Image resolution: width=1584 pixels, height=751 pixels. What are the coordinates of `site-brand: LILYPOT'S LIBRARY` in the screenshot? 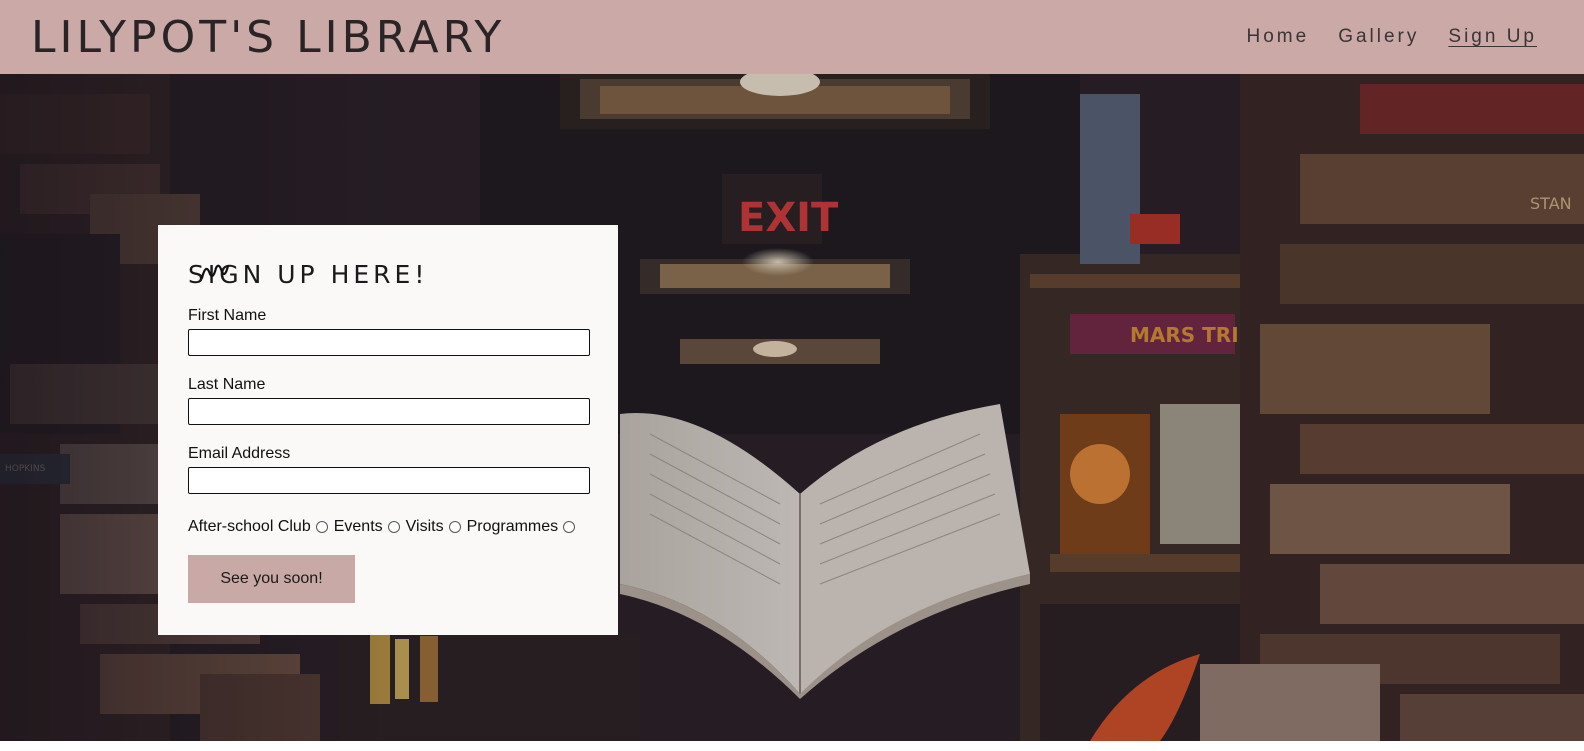 It's located at (268, 38).